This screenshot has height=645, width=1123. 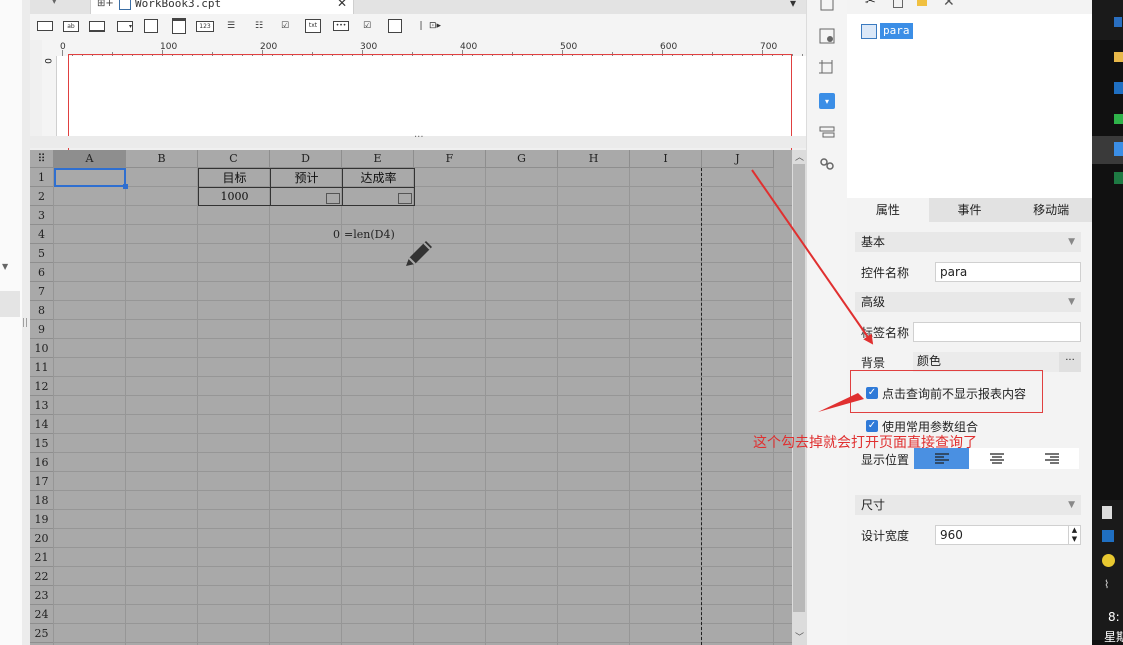 I want to click on row-header: 12, so click(x=42, y=386).